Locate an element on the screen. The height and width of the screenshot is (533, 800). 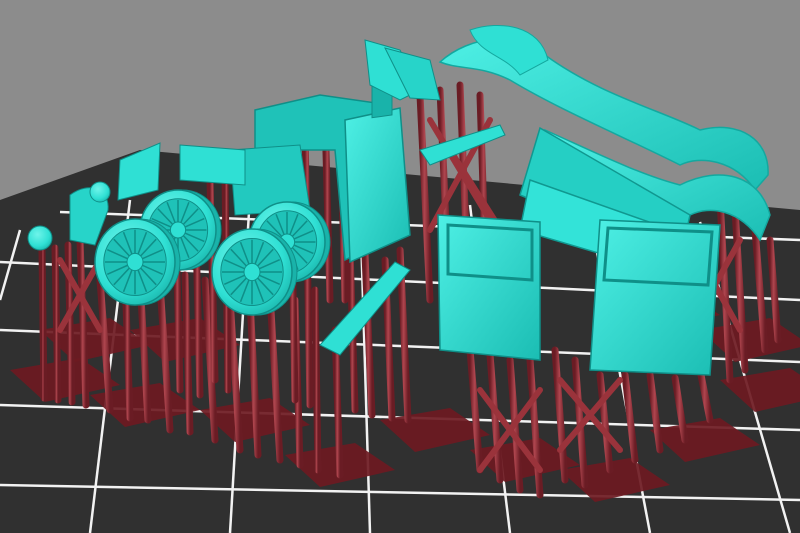
door-left is located at coordinates (489, 287).